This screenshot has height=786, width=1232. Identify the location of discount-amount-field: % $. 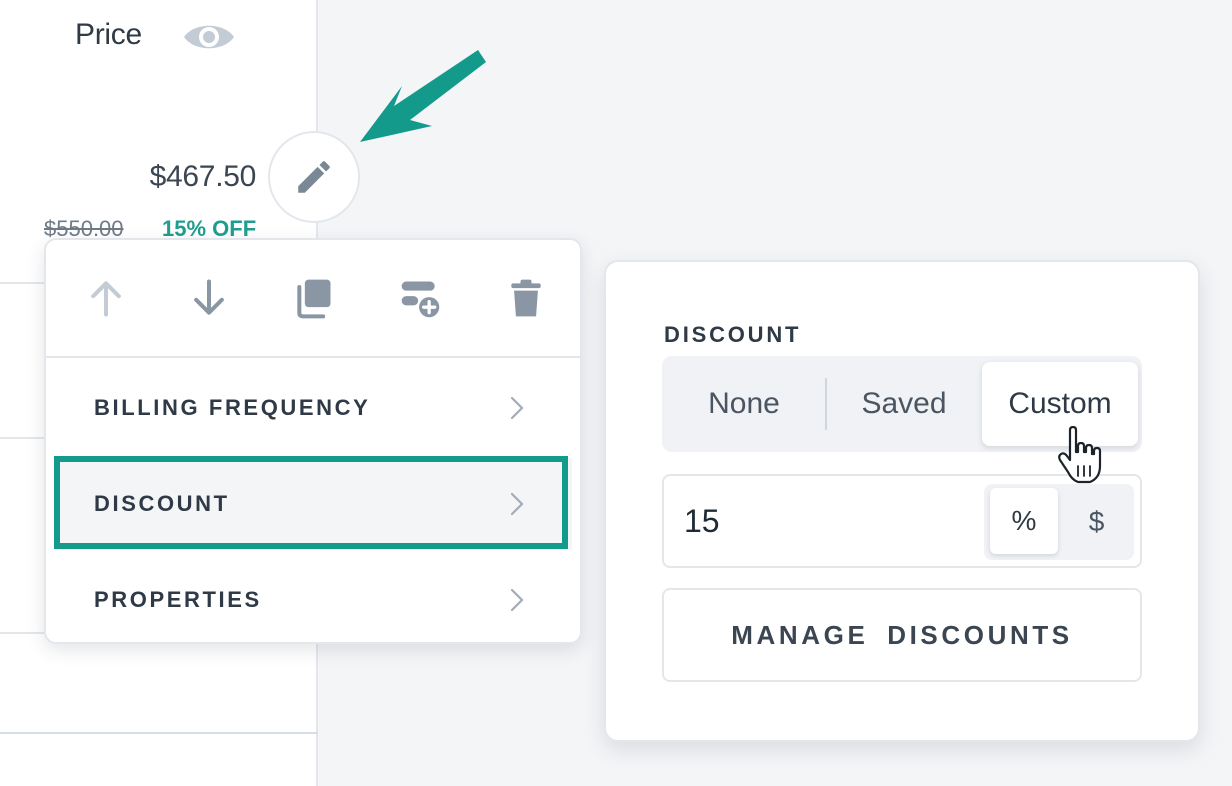
(902, 521).